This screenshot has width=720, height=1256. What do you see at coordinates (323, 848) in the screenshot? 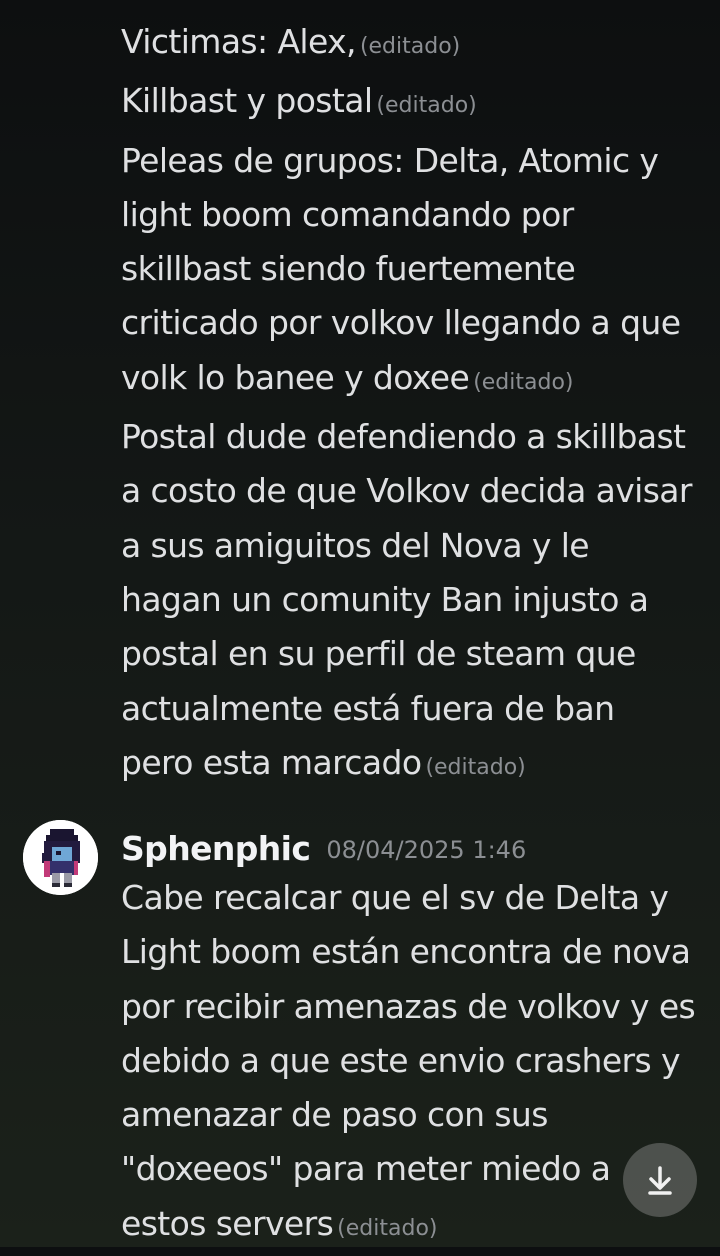
I see `message-header: Sphenphic 08/04/2025 1:46` at bounding box center [323, 848].